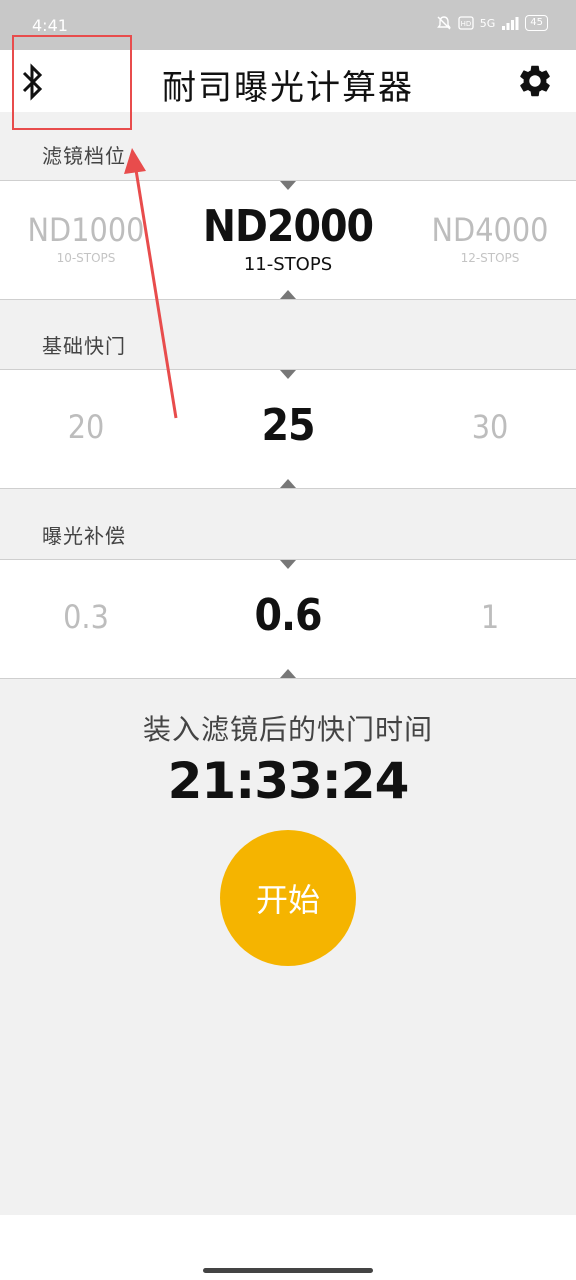 This screenshot has width=576, height=1280. I want to click on hd-icon: HD, so click(466, 23).